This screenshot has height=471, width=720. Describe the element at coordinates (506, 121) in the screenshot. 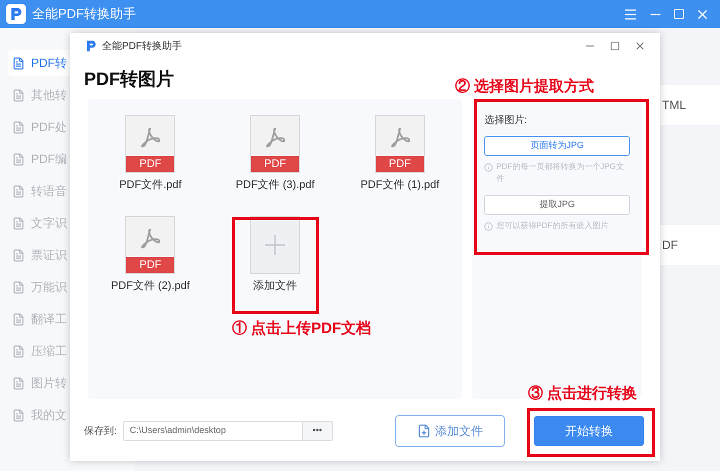

I see `options-label: 选择图片:` at that location.